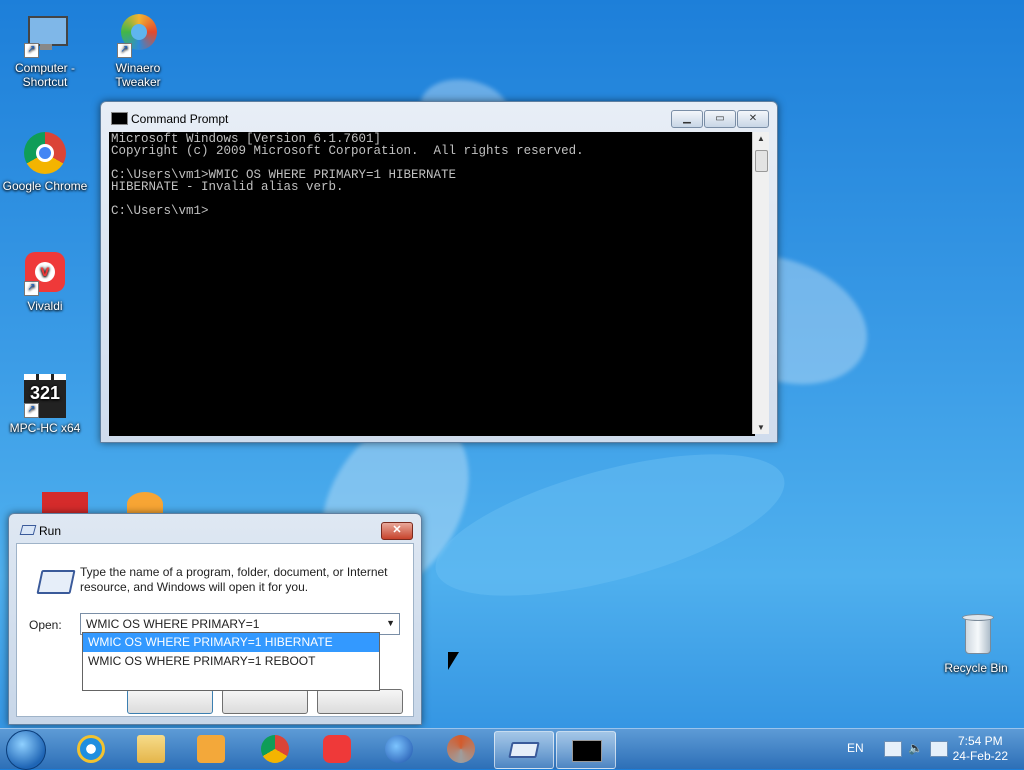 The height and width of the screenshot is (770, 1024). Describe the element at coordinates (45, 428) in the screenshot. I see `desktop-icon-label: MPC-HC x64` at that location.